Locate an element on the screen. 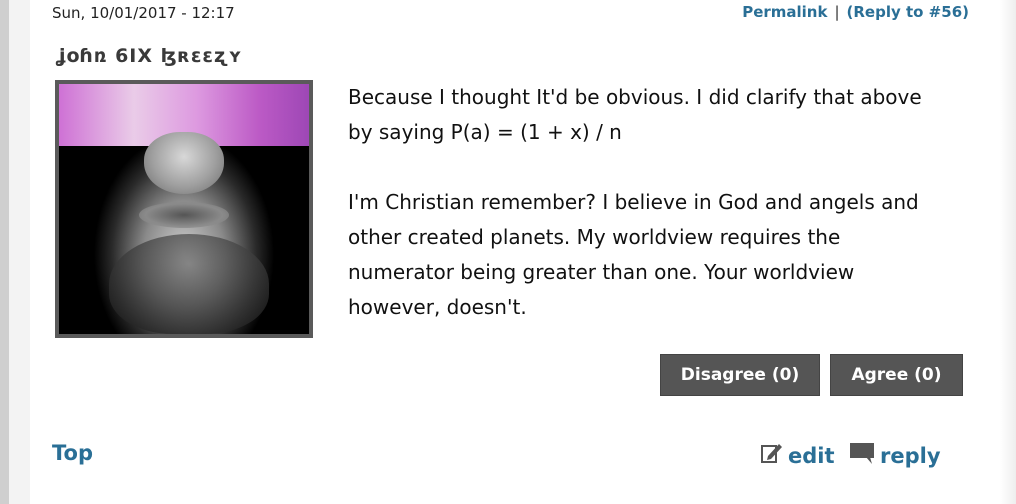  avatar-mouth-shade is located at coordinates (184, 215).